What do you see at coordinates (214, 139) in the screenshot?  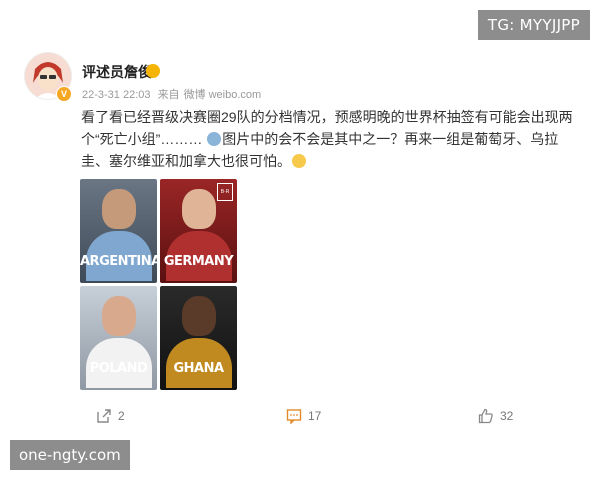 I see `globe-emoji-icon` at bounding box center [214, 139].